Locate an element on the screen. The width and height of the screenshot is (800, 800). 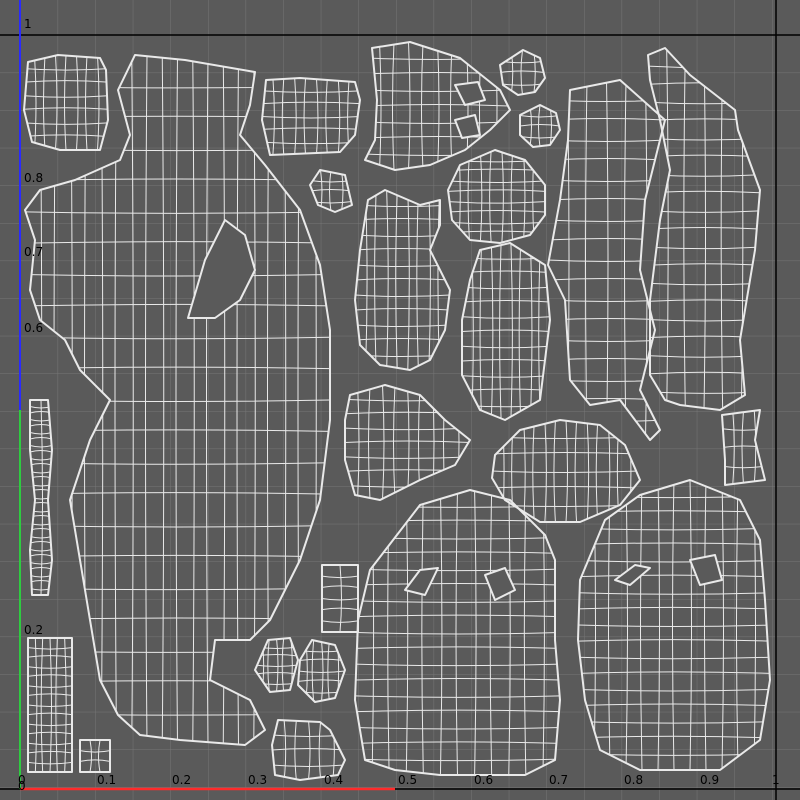
x-tick-label: 0.5 is located at coordinates (408, 780).